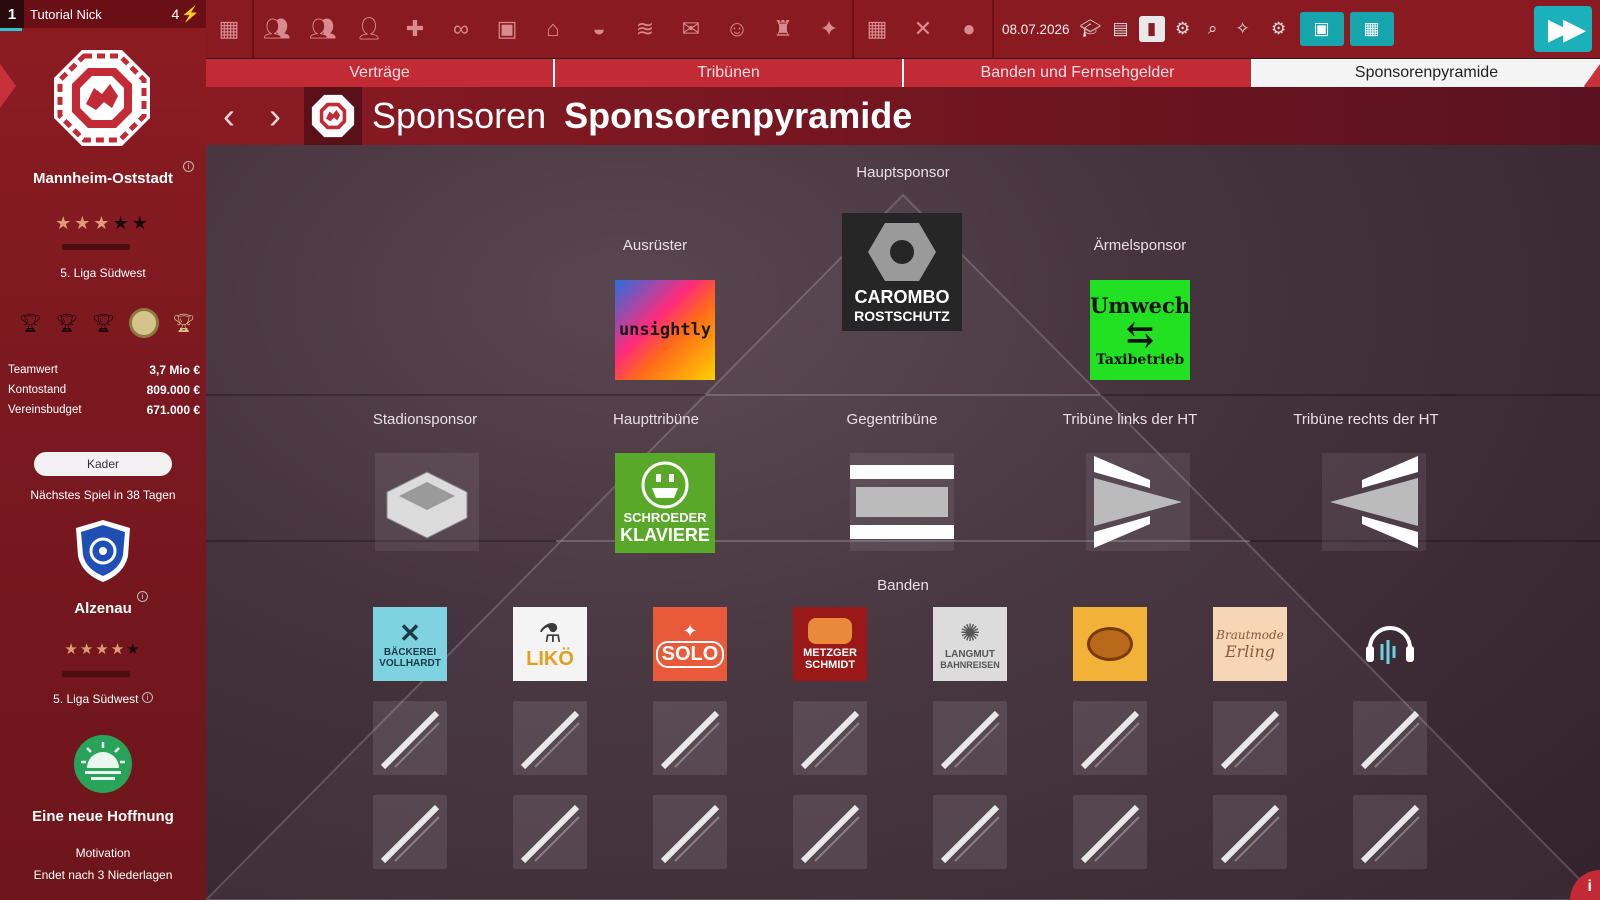  What do you see at coordinates (783, 29) in the screenshot?
I see `board-icon: ♜` at bounding box center [783, 29].